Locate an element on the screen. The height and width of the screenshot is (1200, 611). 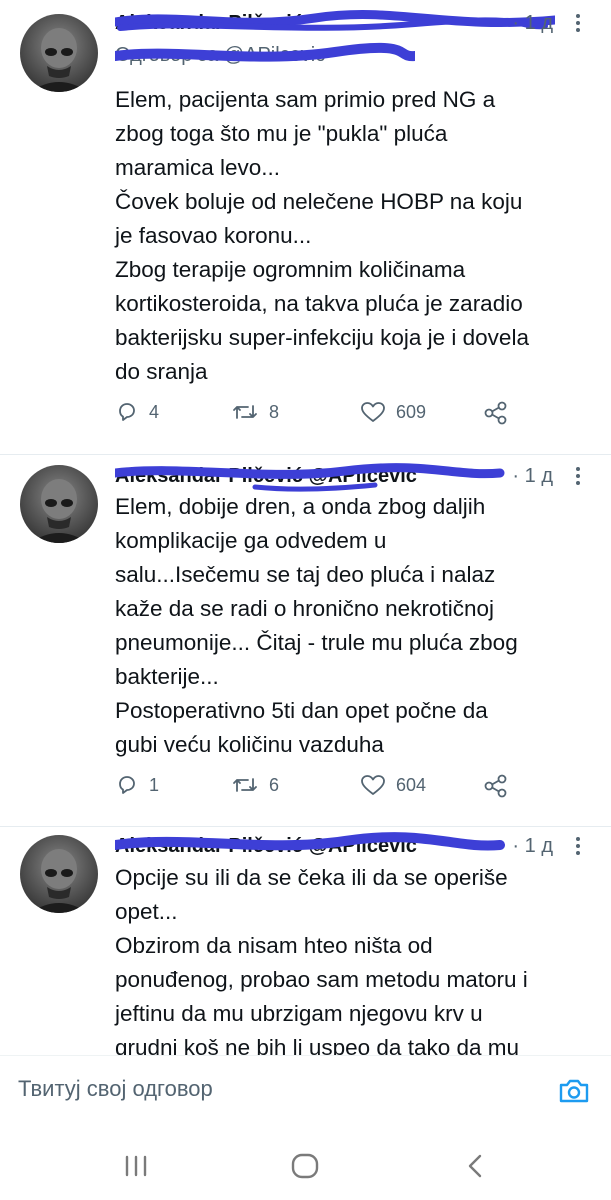
tweet-text-line: kaže da se radi o hronično nekrotičnoj is located at coordinates (304, 608).